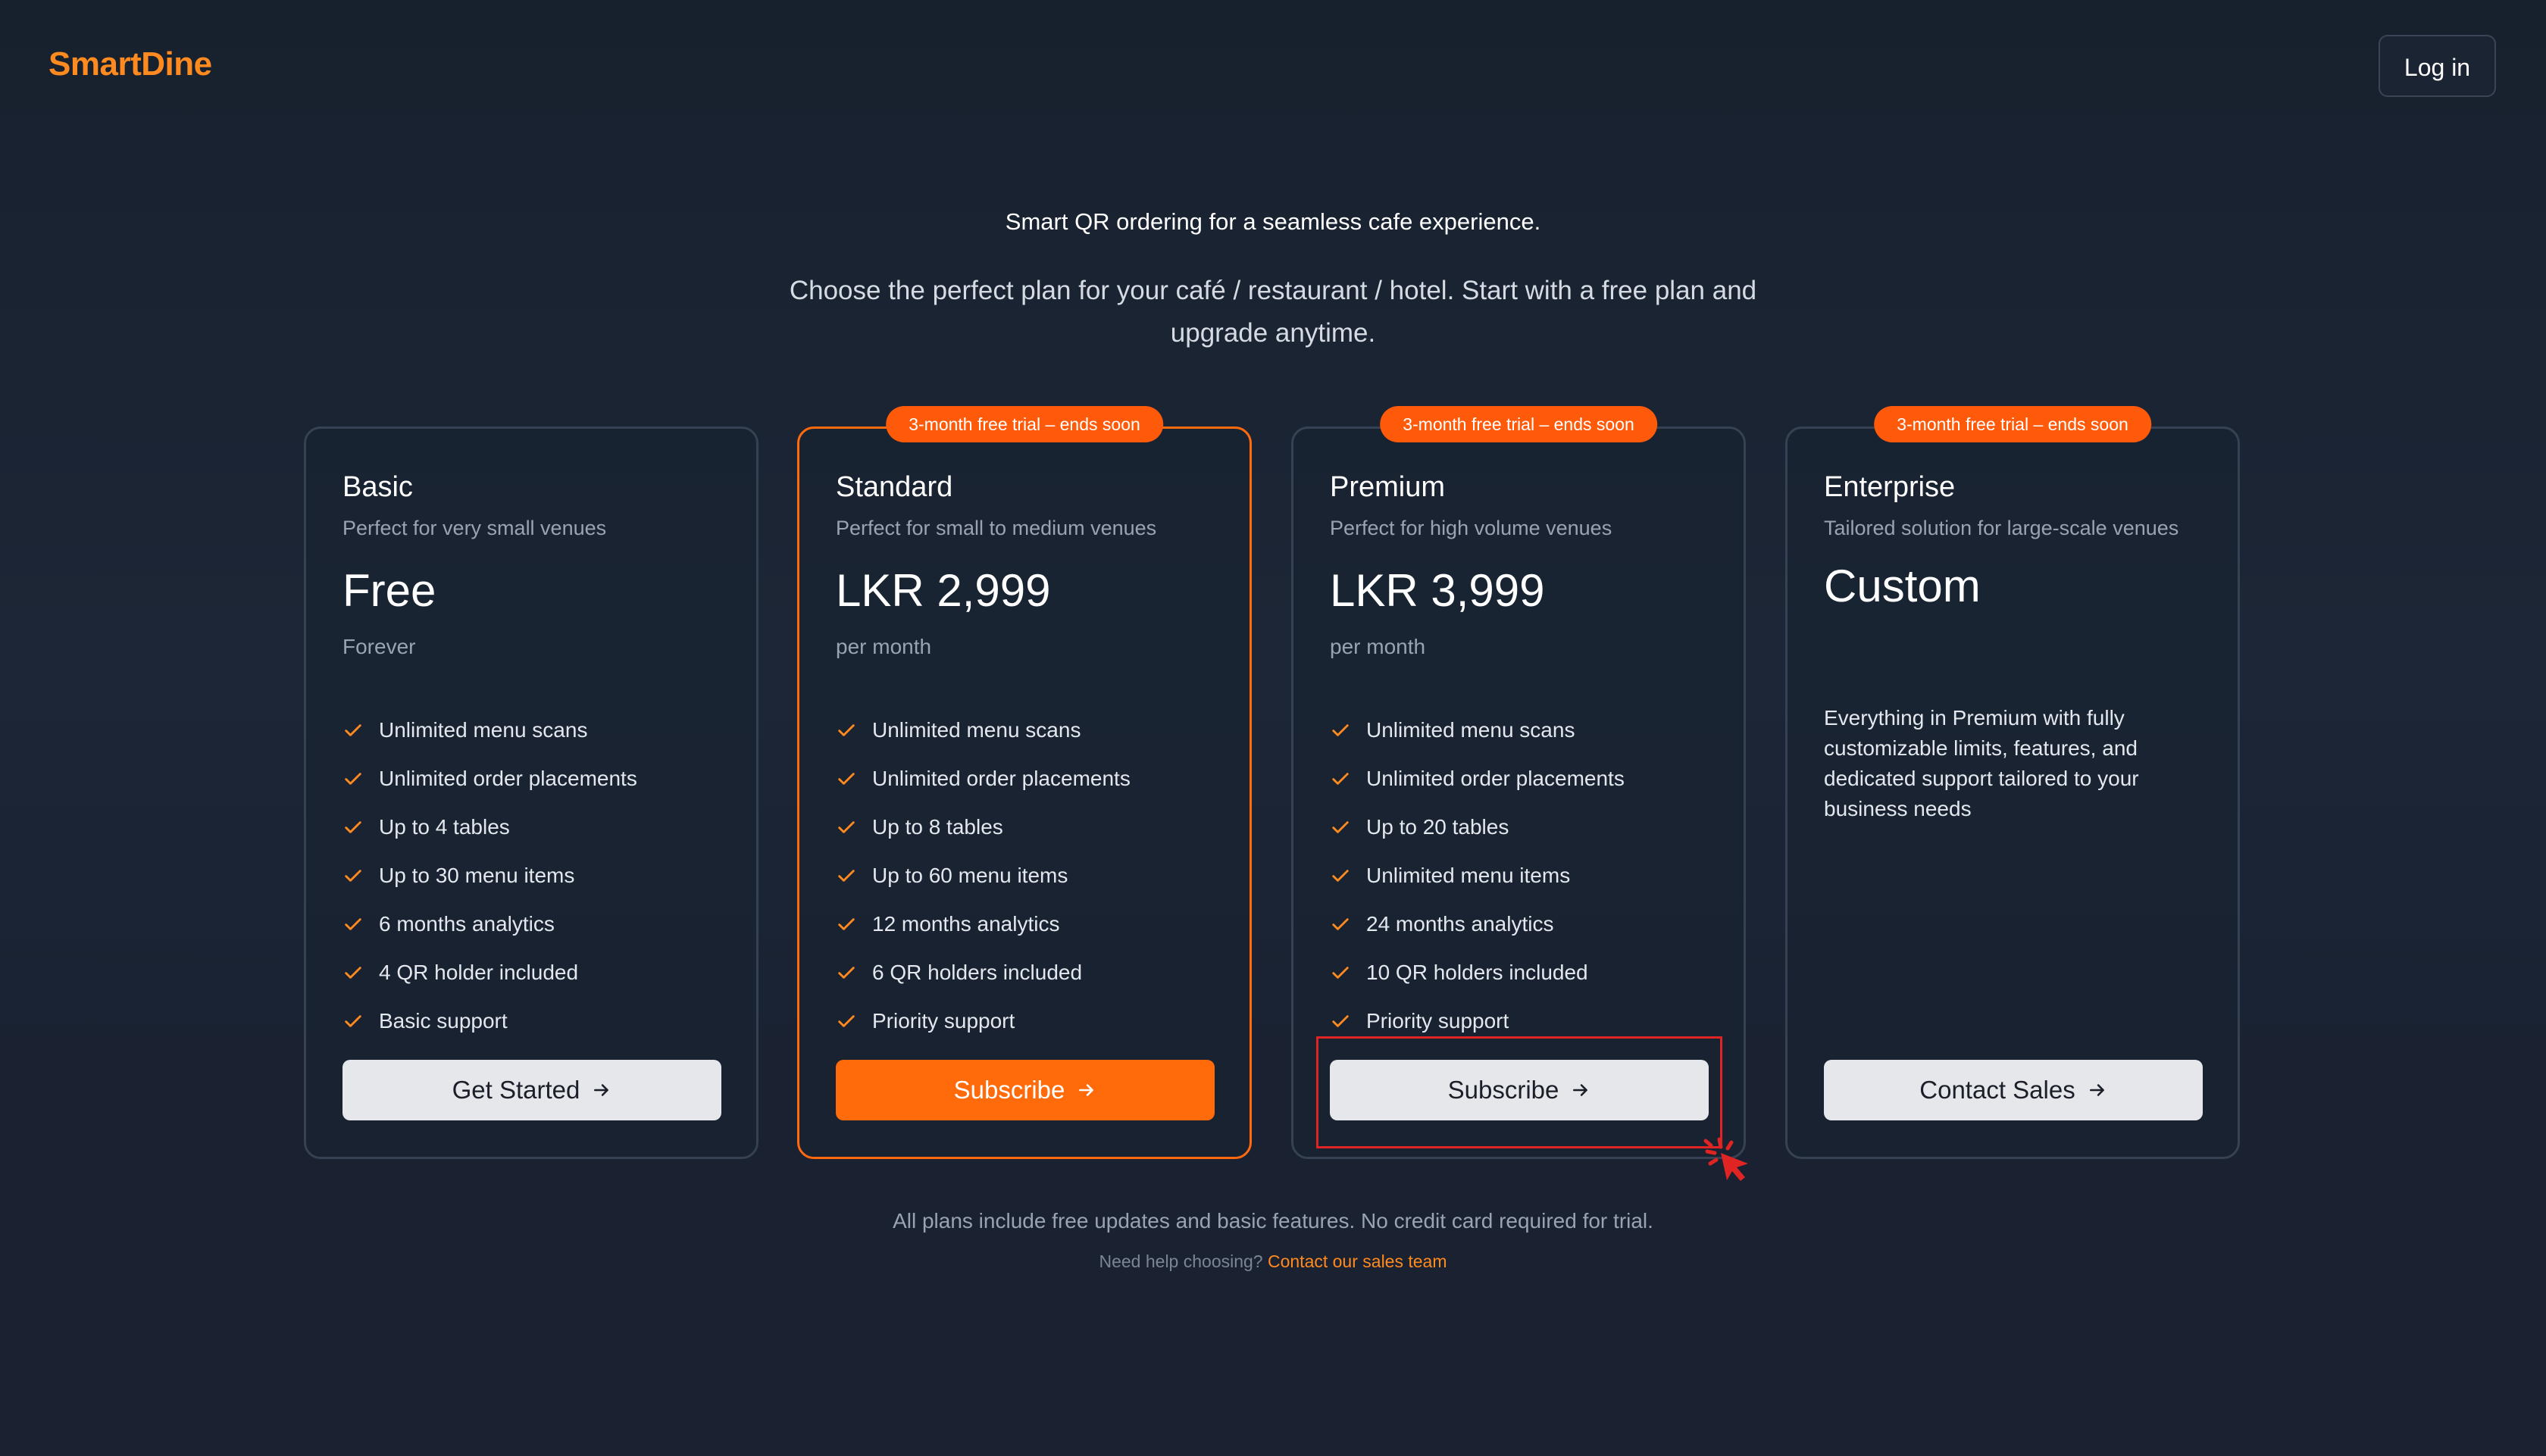 Image resolution: width=2546 pixels, height=1456 pixels. What do you see at coordinates (1273, 68) in the screenshot?
I see `top-bar: SmartDine Log in` at bounding box center [1273, 68].